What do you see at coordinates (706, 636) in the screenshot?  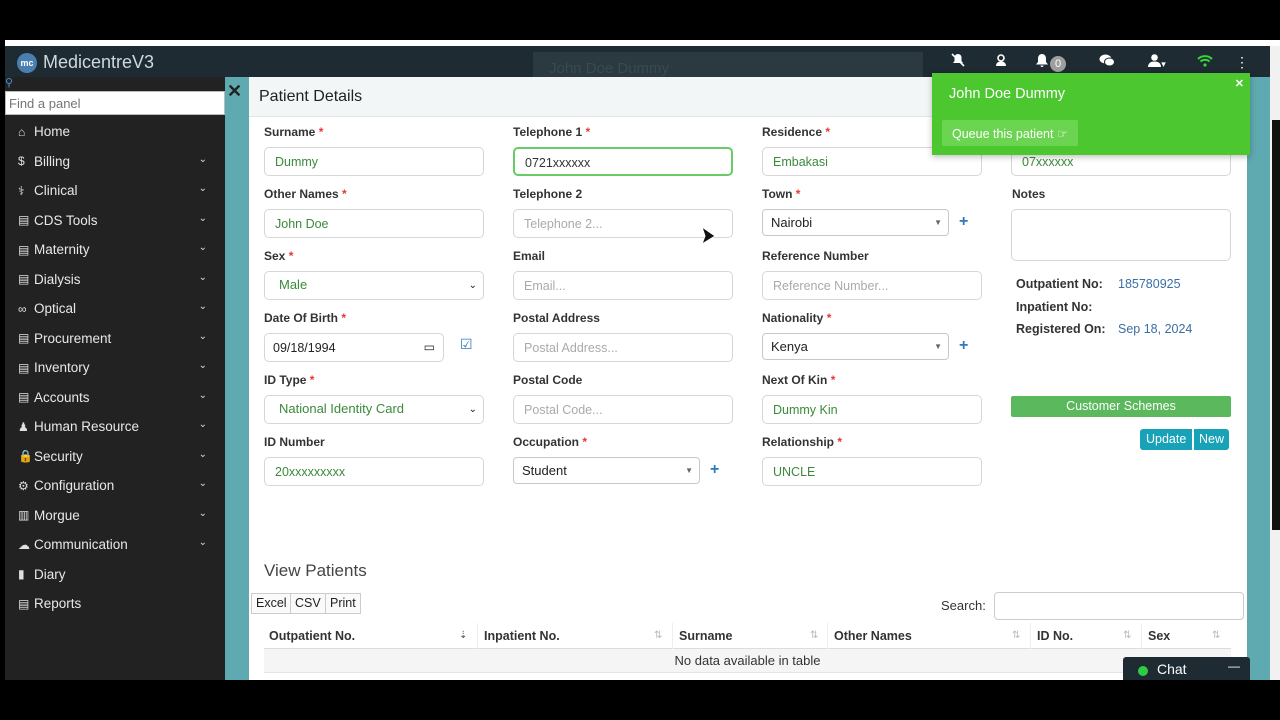 I see `col-surname: Surname` at bounding box center [706, 636].